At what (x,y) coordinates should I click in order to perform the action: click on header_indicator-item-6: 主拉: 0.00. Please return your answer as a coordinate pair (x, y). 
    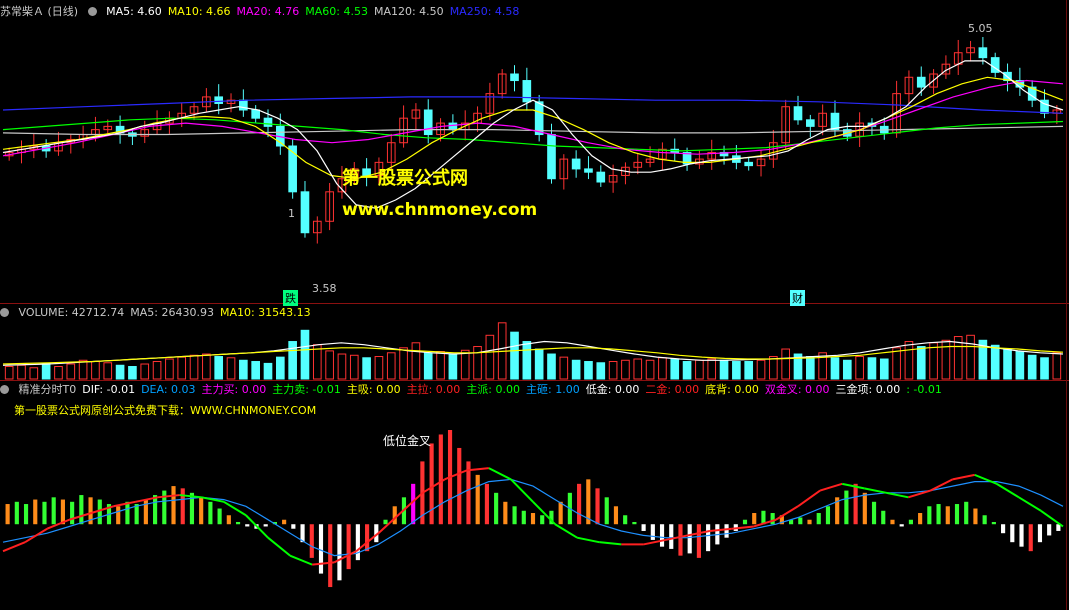
    Looking at the image, I should click on (433, 389).